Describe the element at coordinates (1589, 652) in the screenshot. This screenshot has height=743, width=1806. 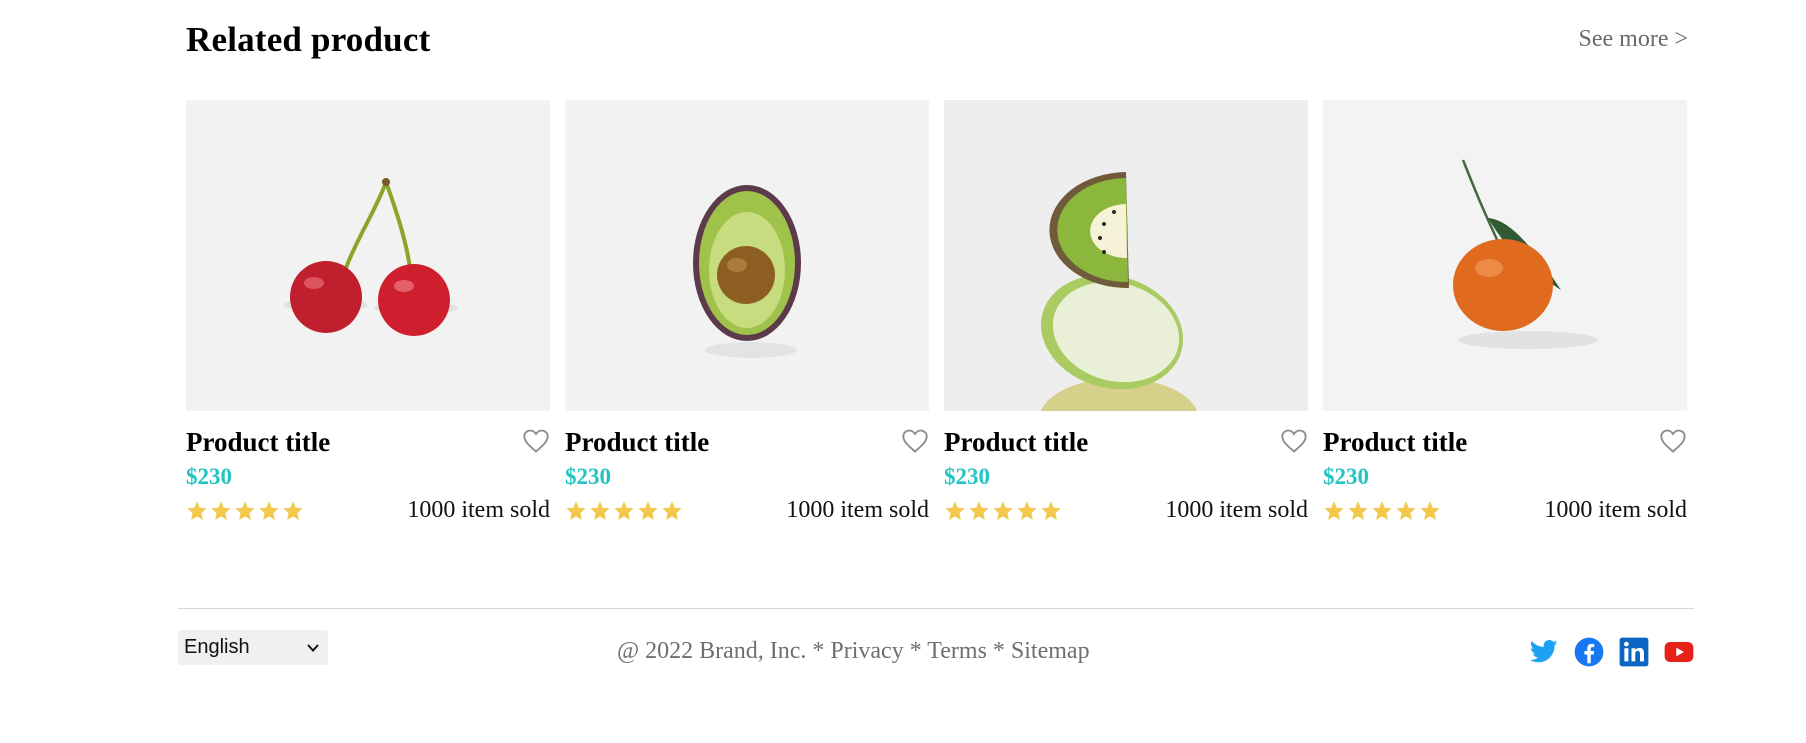
I see `facebook-icon` at that location.